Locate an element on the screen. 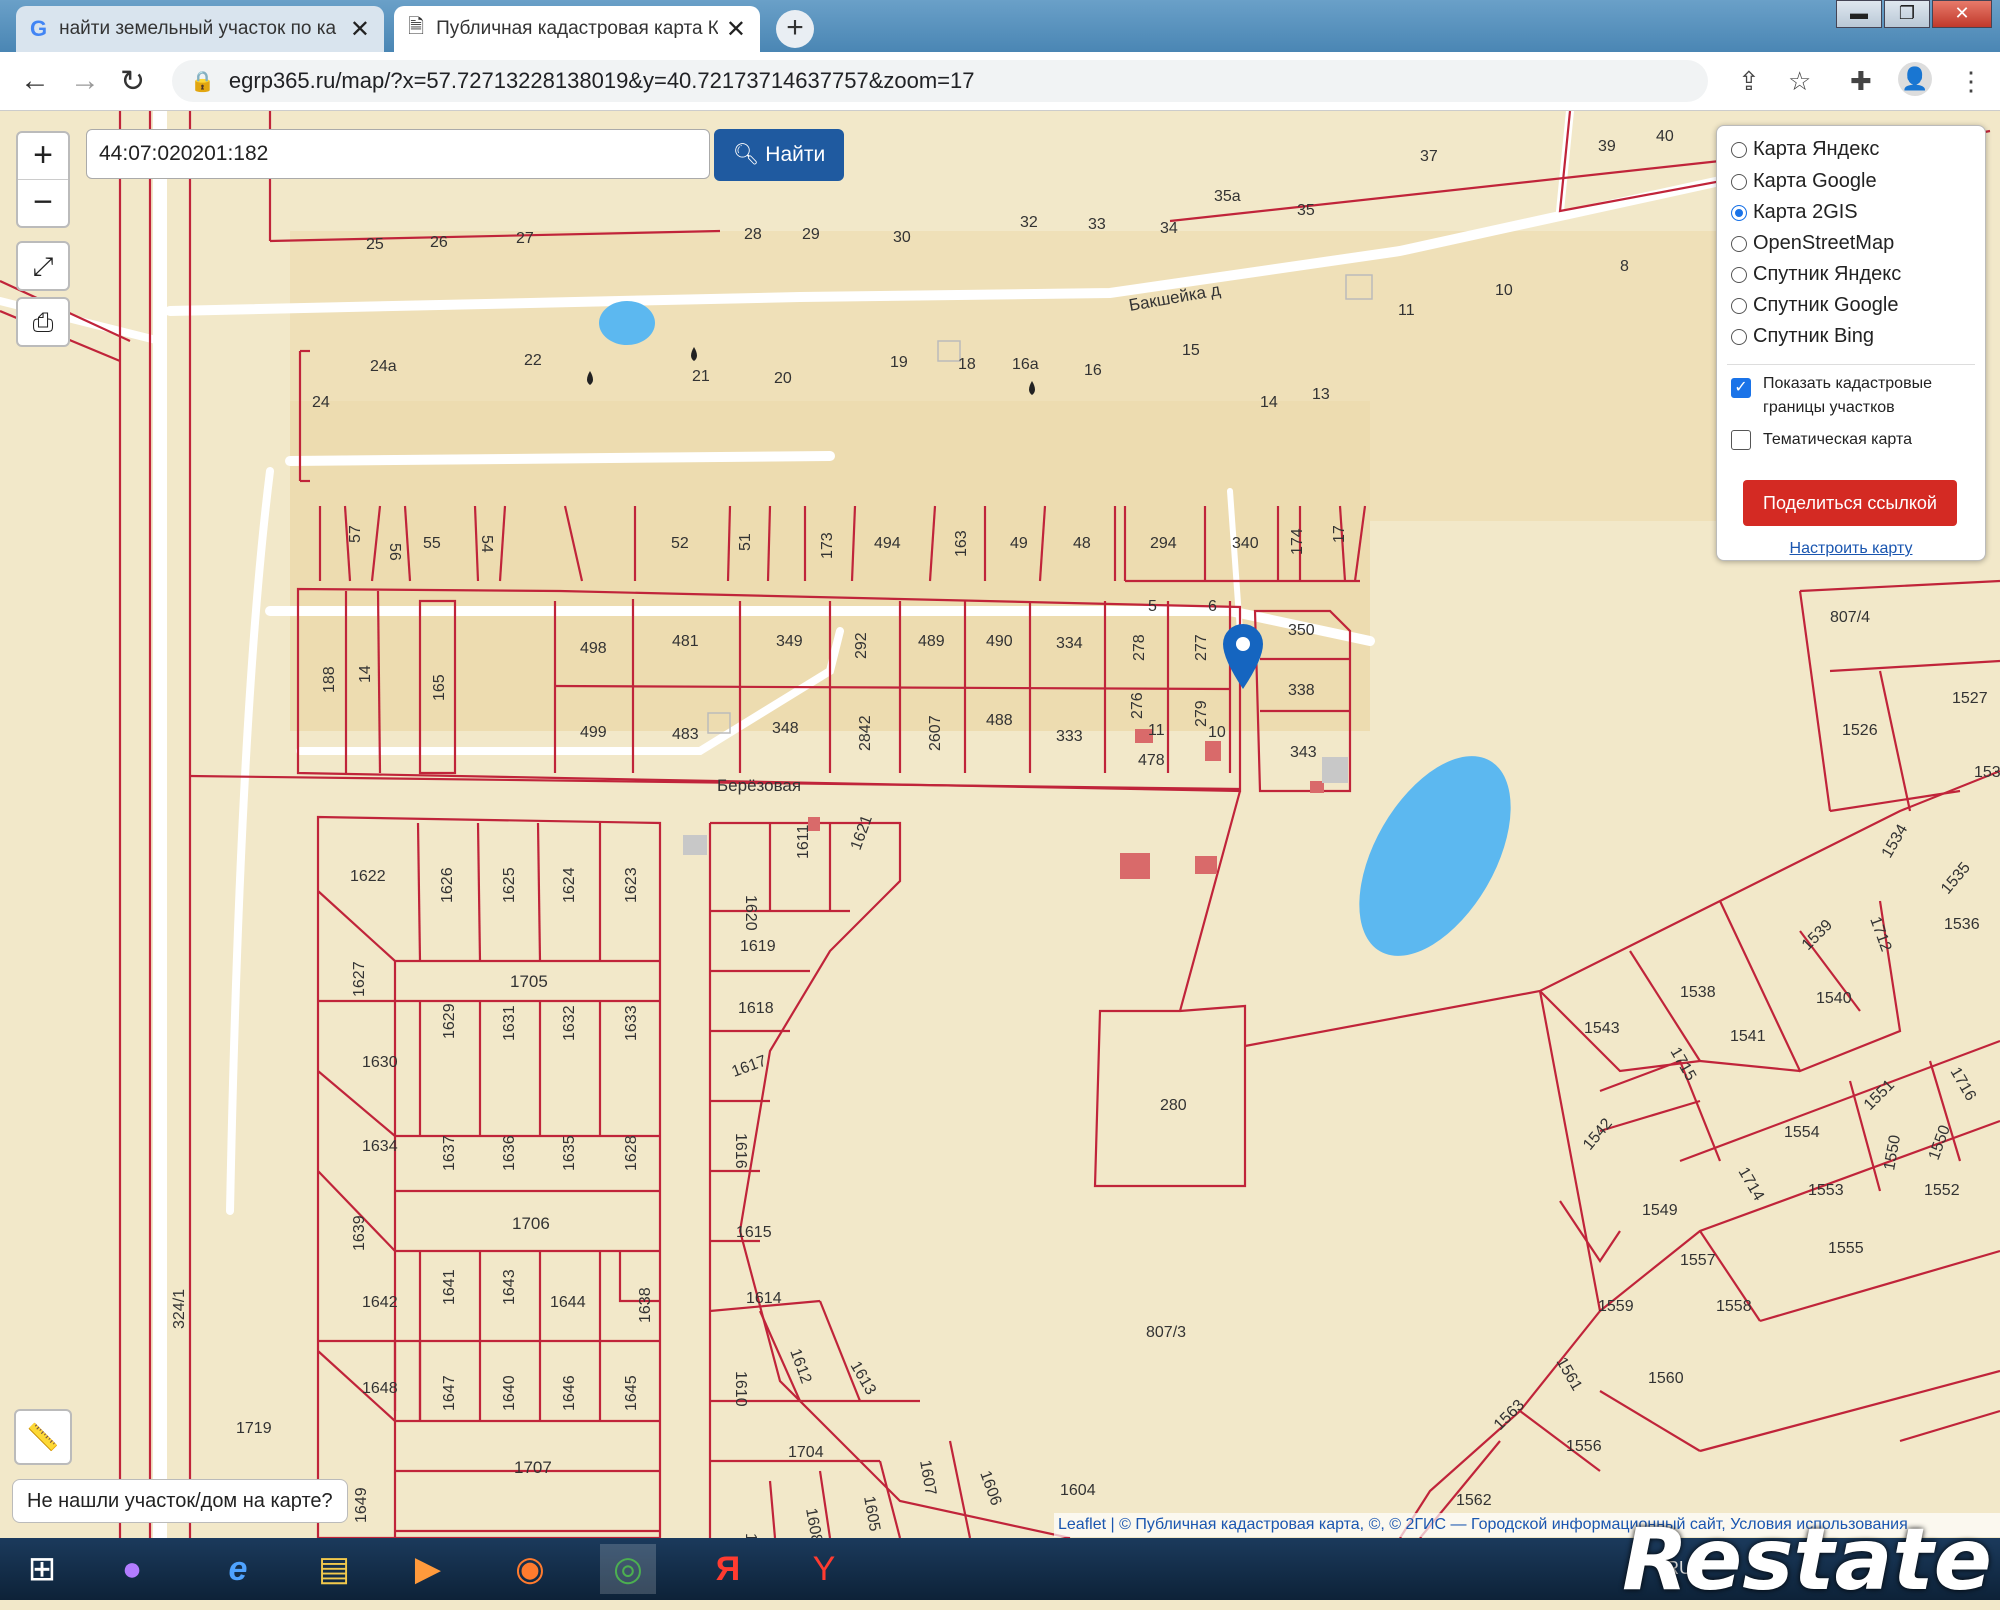  tab-cadastral-map: 🗎 Публичная кадастровая карта К ✕ is located at coordinates (577, 29).